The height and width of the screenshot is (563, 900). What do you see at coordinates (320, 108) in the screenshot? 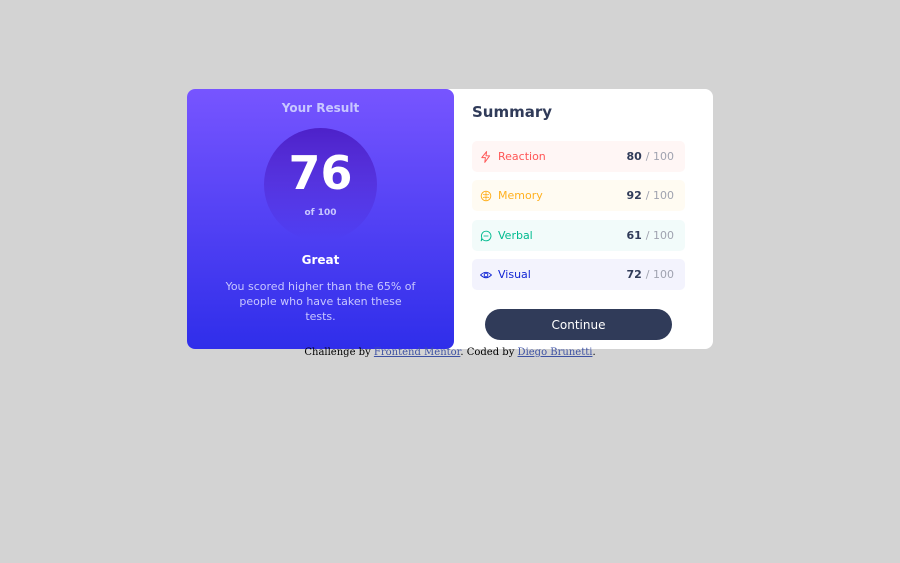
I see `result-title: Your Result` at bounding box center [320, 108].